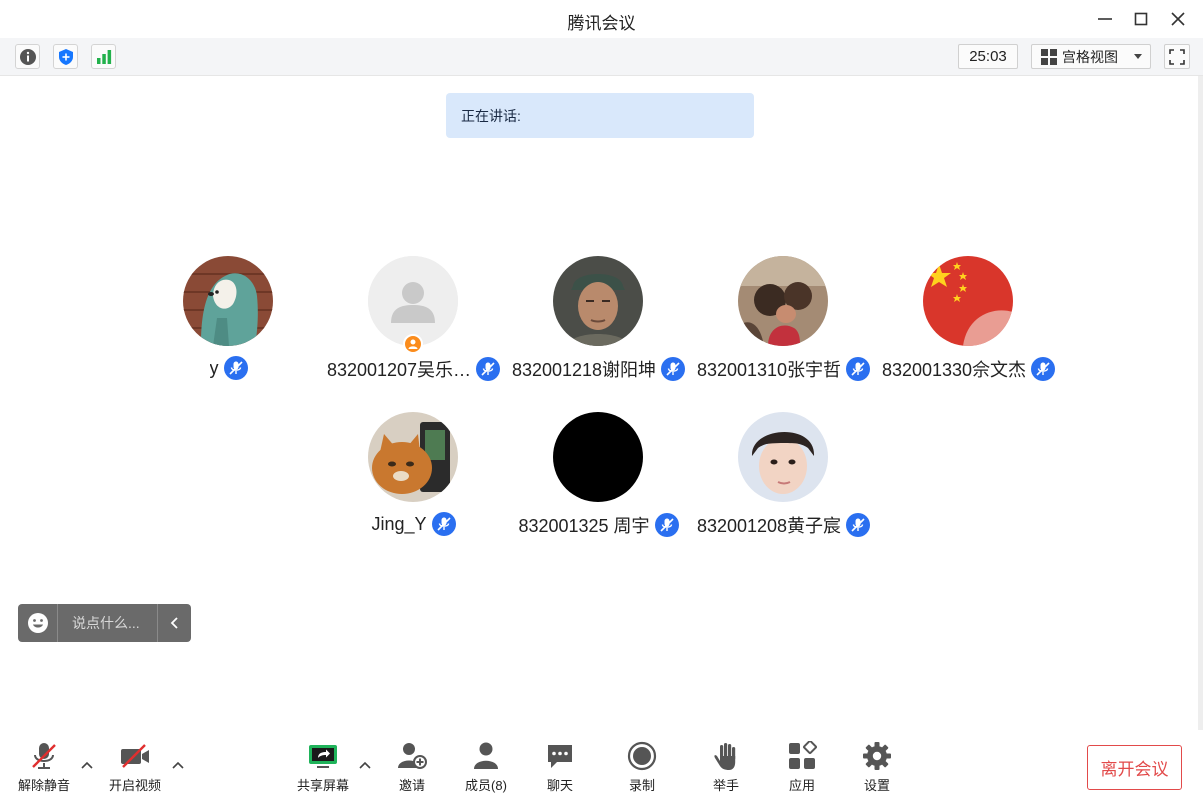 The image size is (1203, 802). I want to click on audio-options-button, so click(87, 765).